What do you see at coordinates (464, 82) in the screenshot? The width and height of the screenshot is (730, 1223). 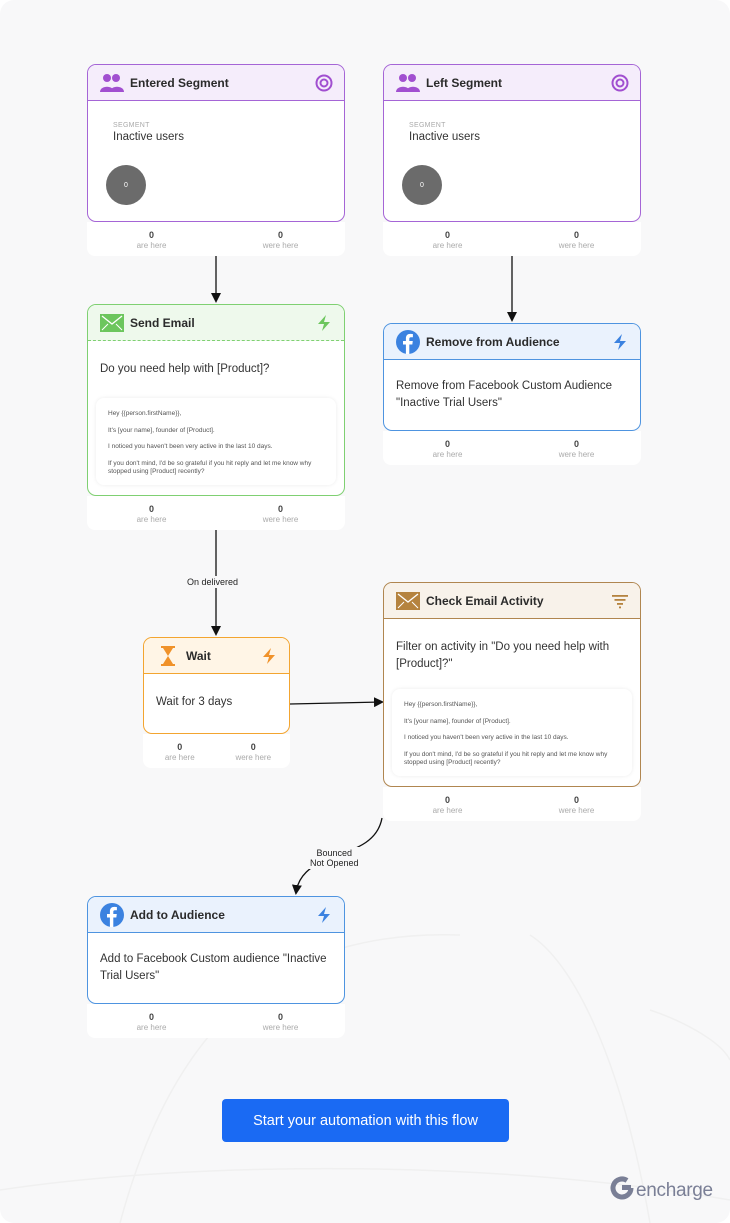 I see `node-title: Left Segment` at bounding box center [464, 82].